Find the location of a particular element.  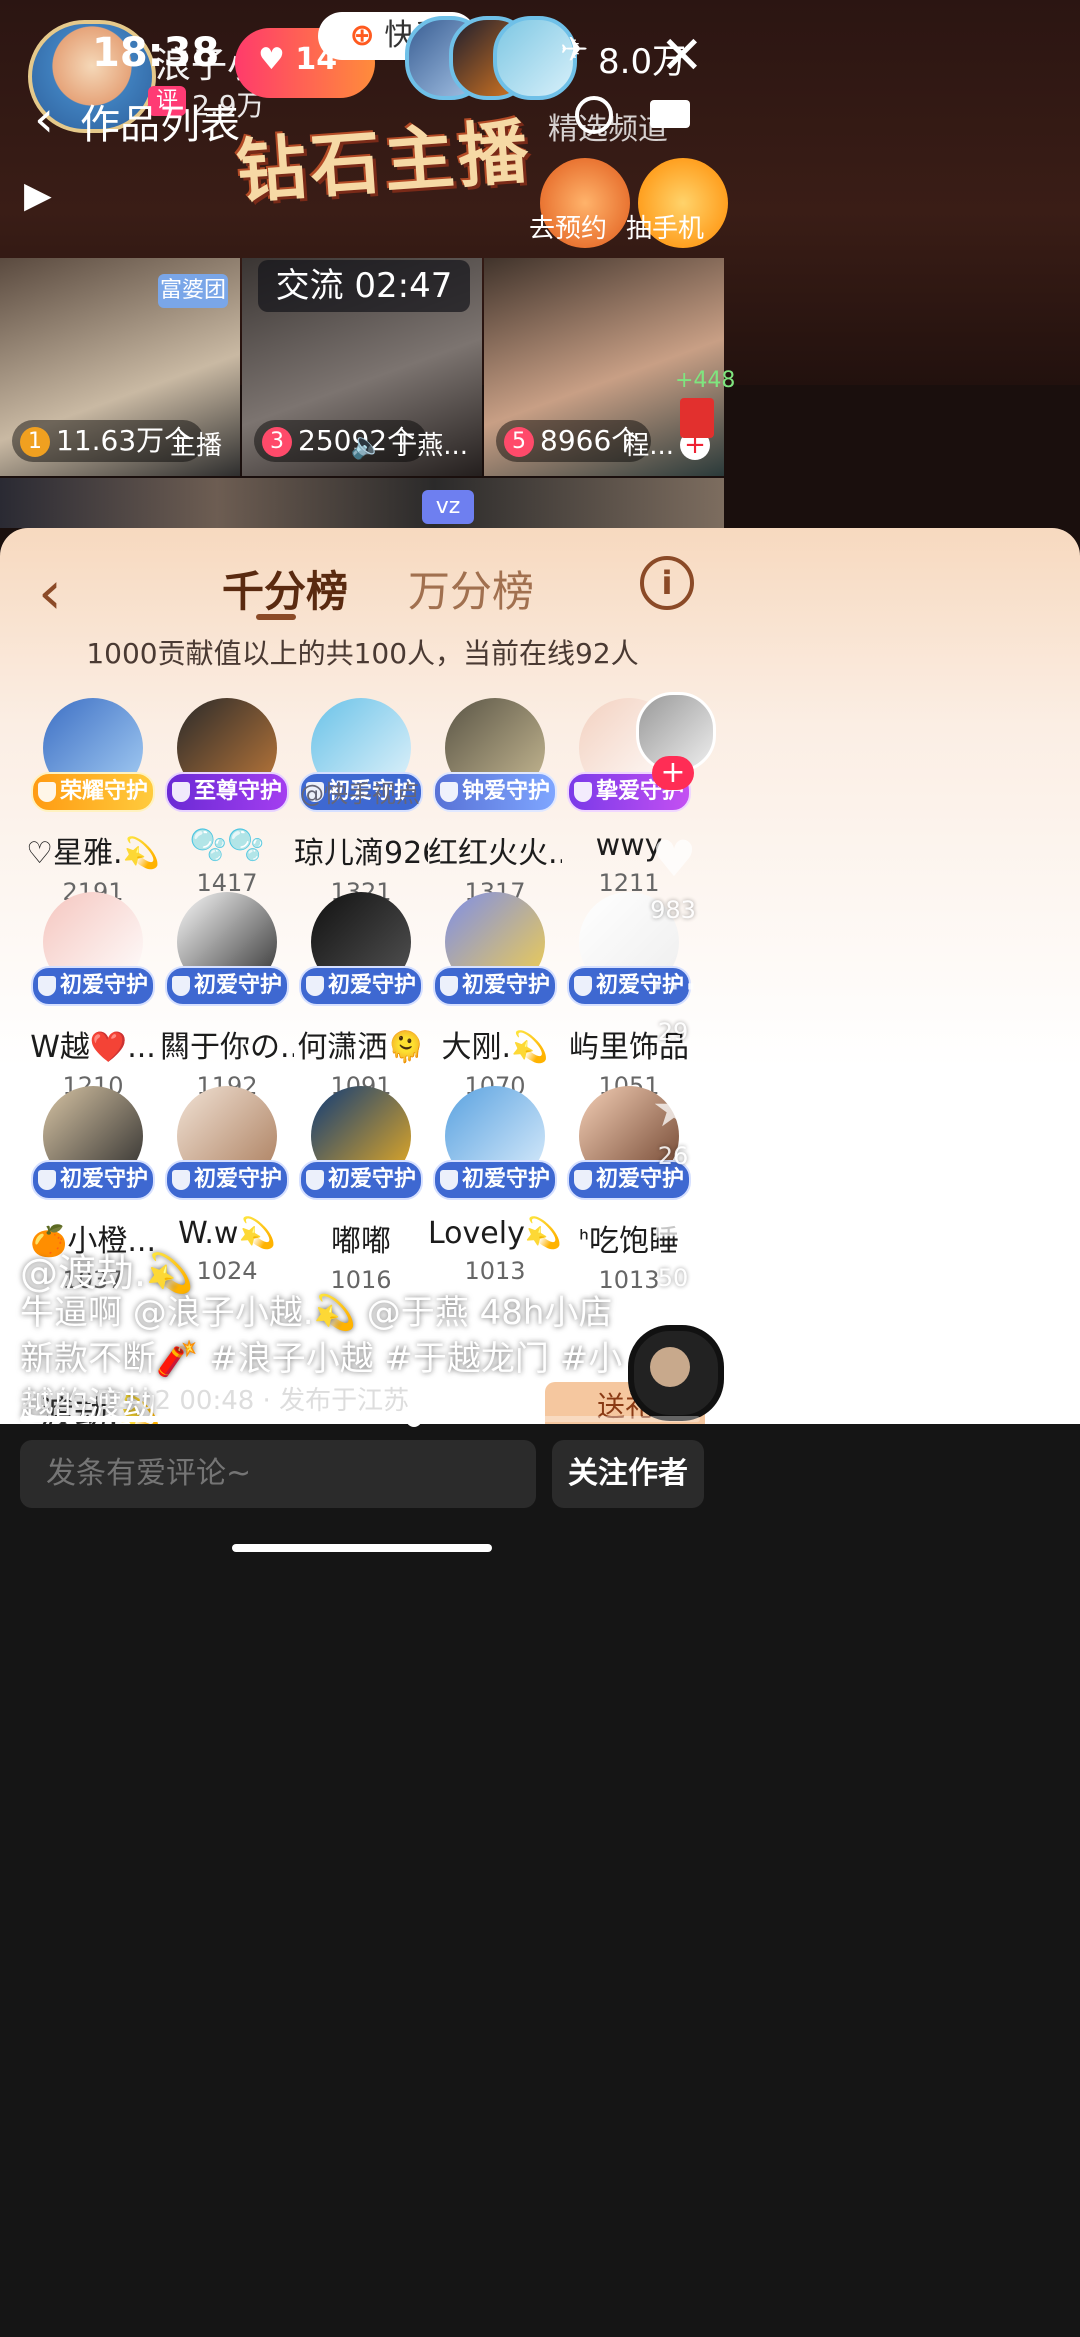

guard-badge-label: 荣耀守护 is located at coordinates (103, 791).